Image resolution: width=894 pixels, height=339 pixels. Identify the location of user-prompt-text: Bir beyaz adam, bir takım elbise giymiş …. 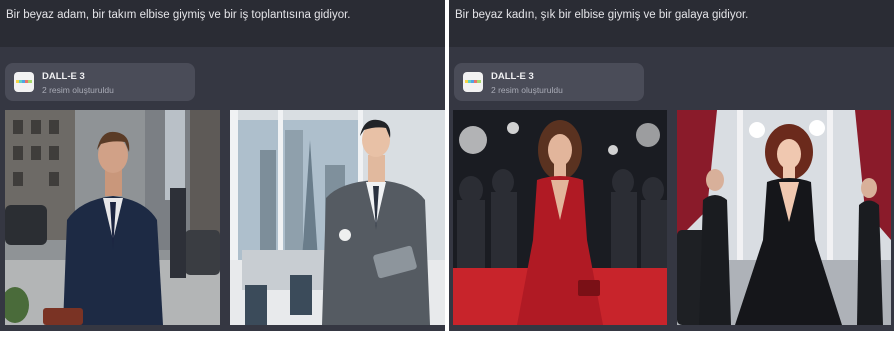
(178, 15).